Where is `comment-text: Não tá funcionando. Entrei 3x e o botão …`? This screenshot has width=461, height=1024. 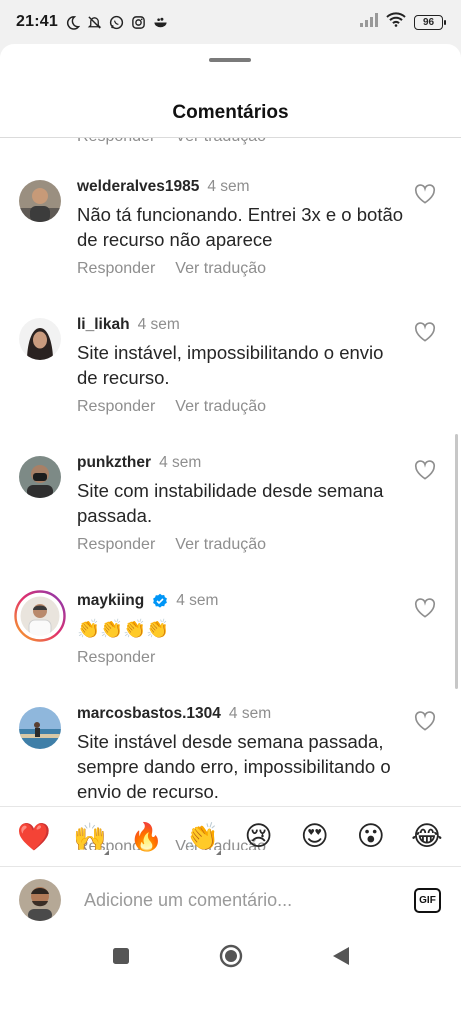 comment-text: Não tá funcionando. Entrei 3x e o botão … is located at coordinates (240, 227).